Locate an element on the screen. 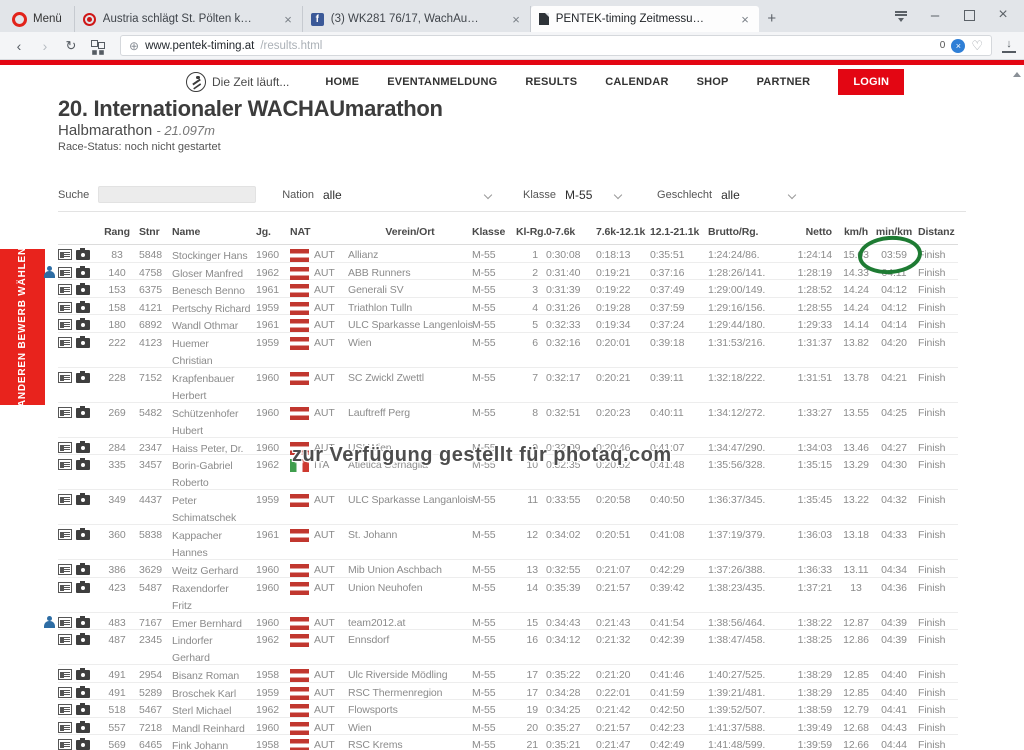  nav-item-home: HOME is located at coordinates (342, 82).